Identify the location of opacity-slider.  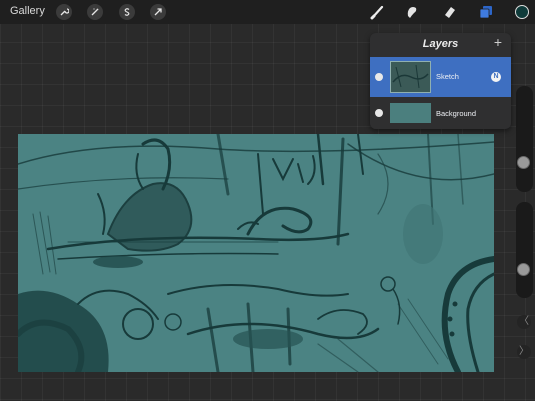
(524, 250).